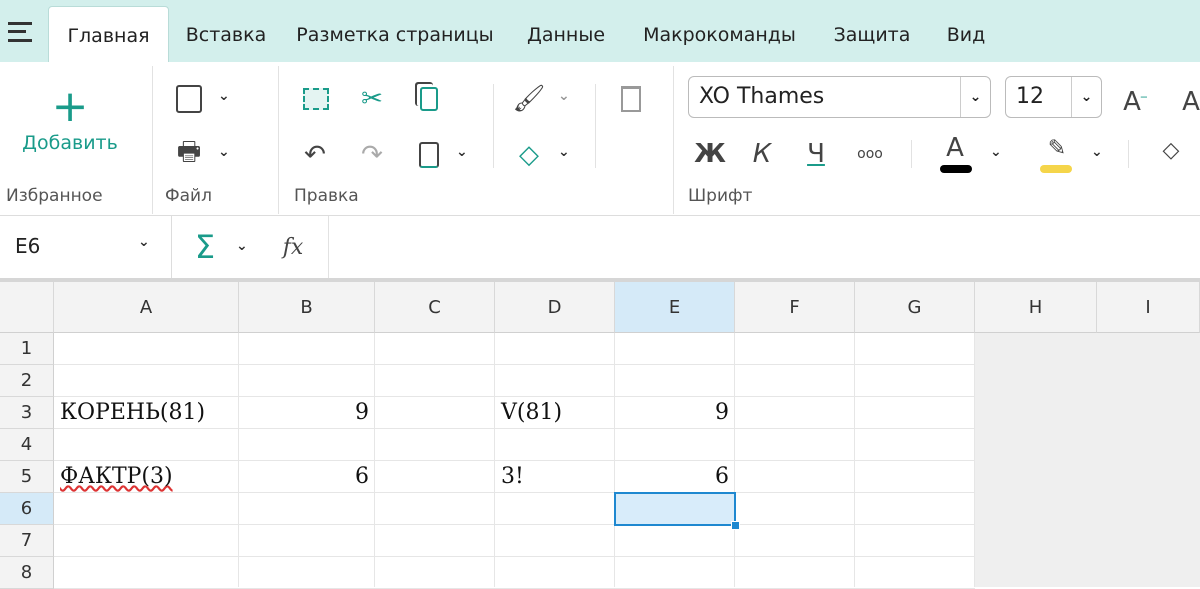  Describe the element at coordinates (20, 32) in the screenshot. I see `menu-icon` at that location.